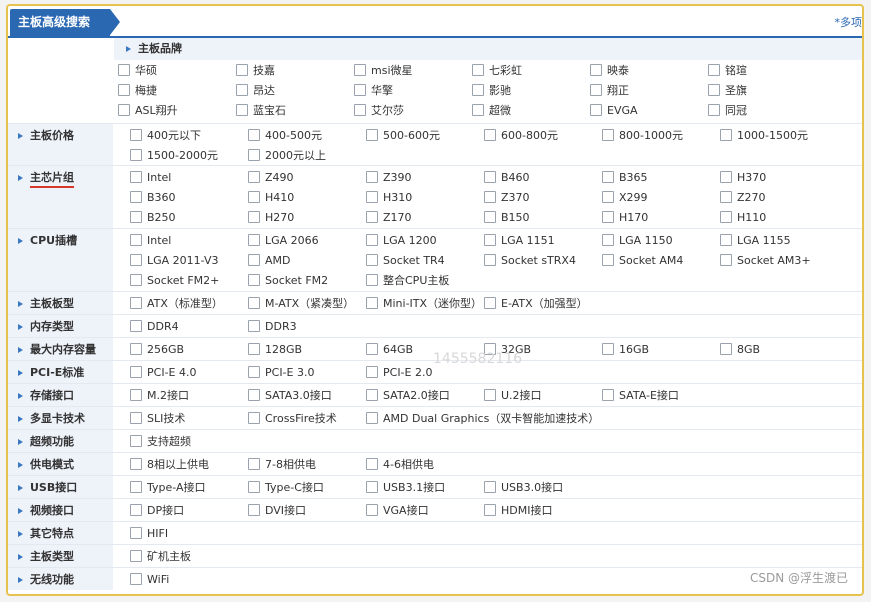 The width and height of the screenshot is (871, 602). What do you see at coordinates (169, 465) in the screenshot?
I see `filter-option: 8相以上供电` at bounding box center [169, 465].